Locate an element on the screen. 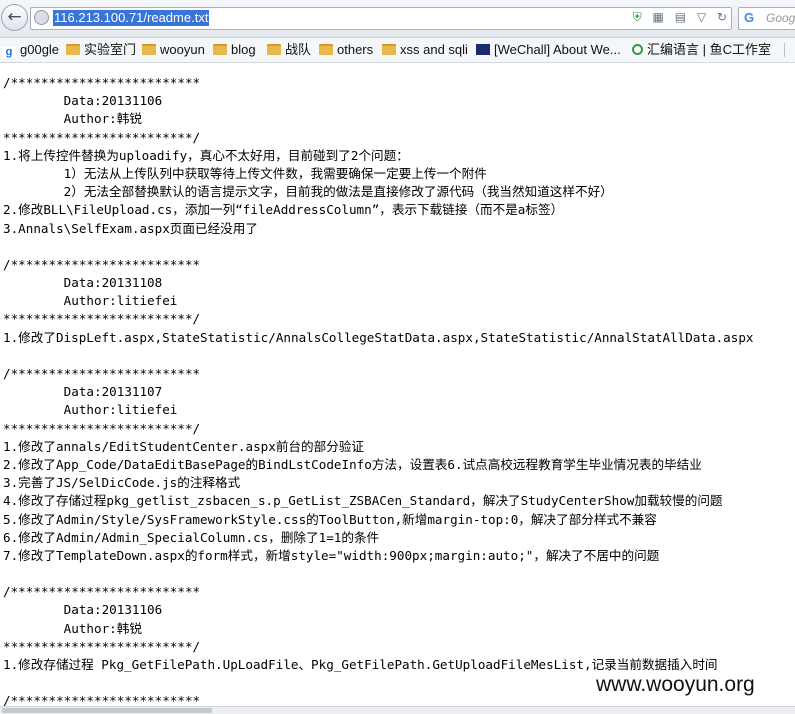 This screenshot has width=795, height=714. back-arrow-icon: ← is located at coordinates (14, 17).